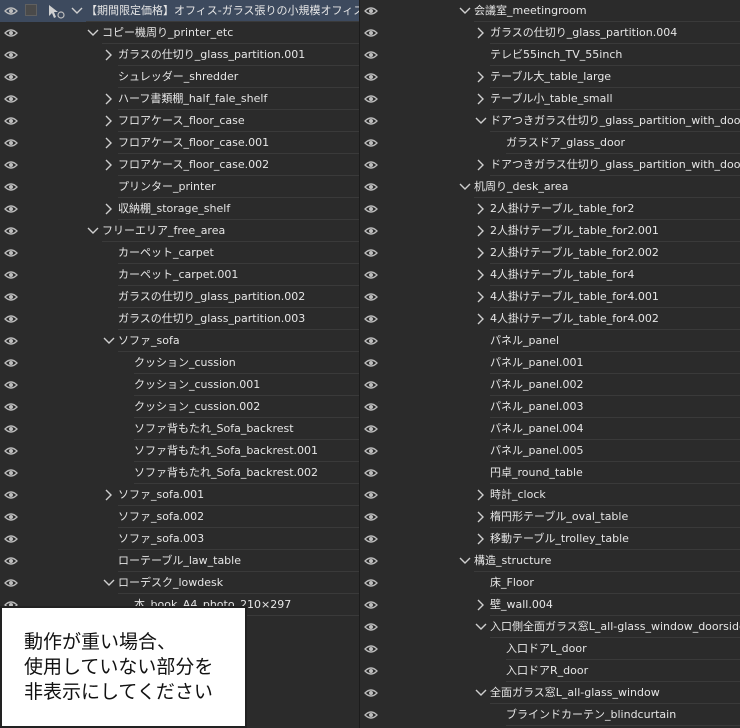 The image size is (740, 728). I want to click on outliner-row-cussion: クッション_cussion, so click(180, 363).